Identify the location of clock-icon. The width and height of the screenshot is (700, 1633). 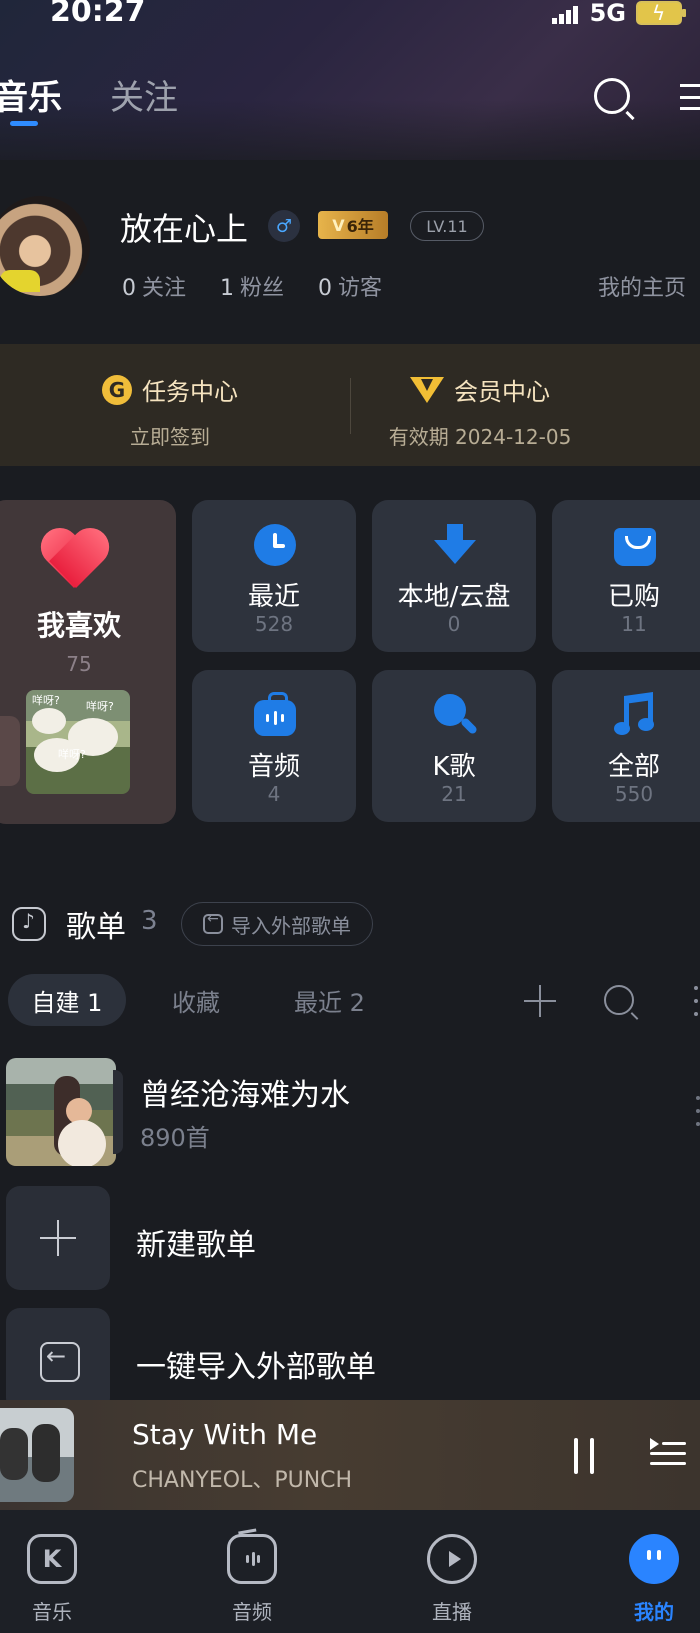
(275, 545).